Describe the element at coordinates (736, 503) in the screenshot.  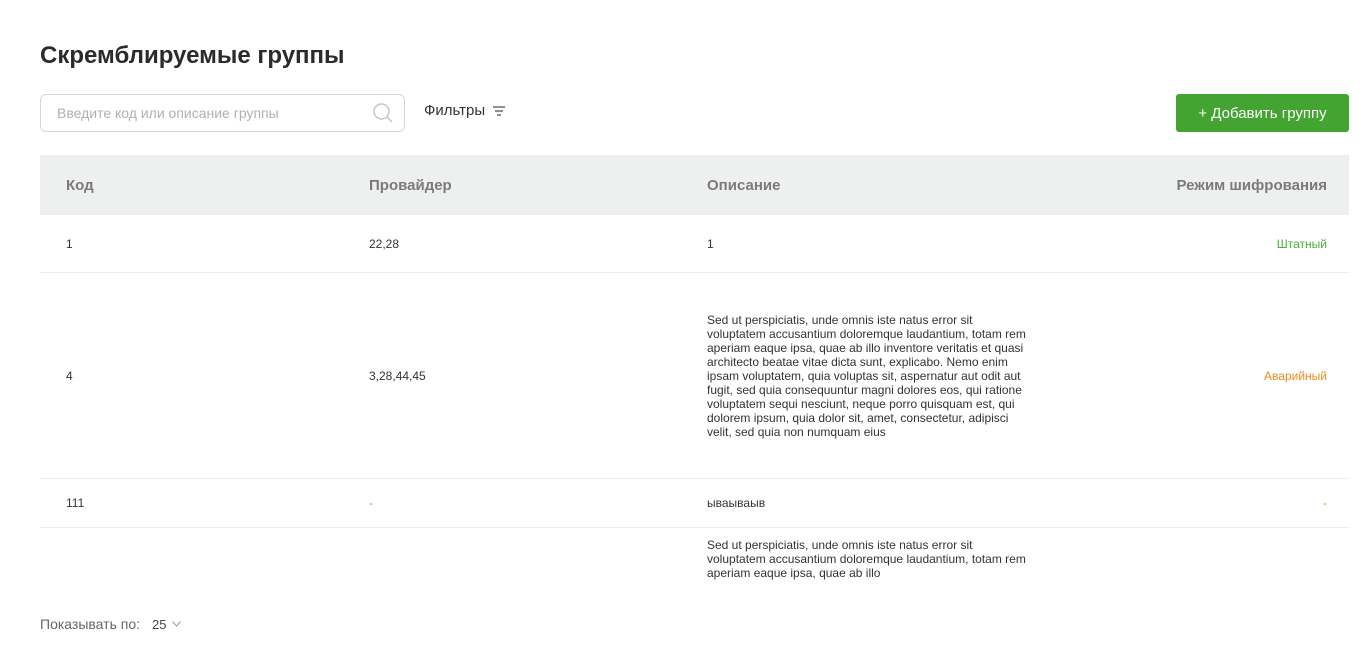
I see `cell-description: ываываыв` at that location.